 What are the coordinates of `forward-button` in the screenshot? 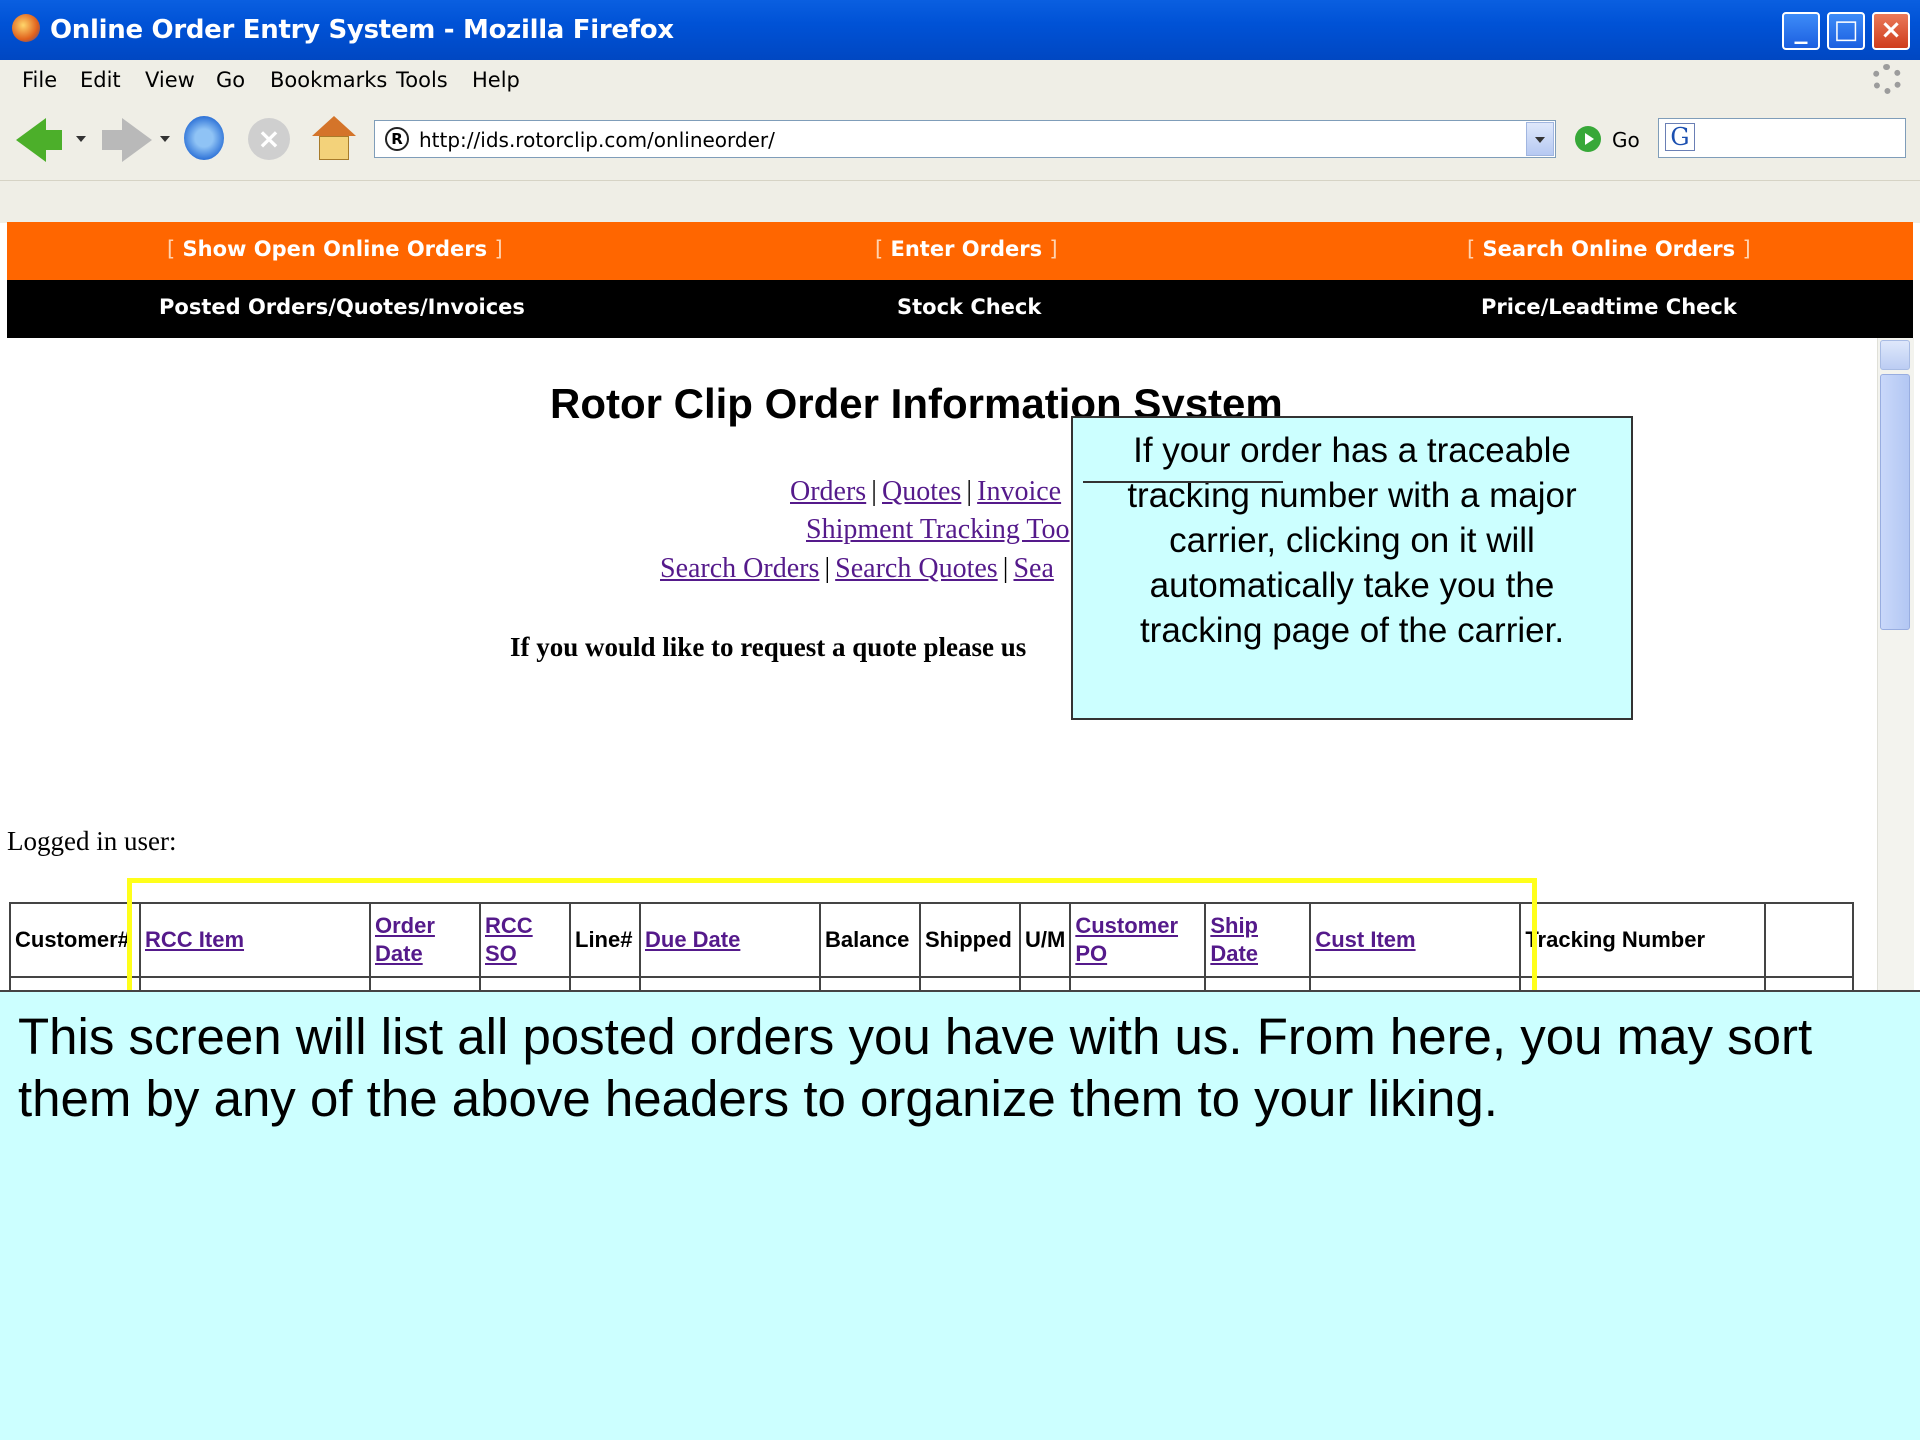 It's located at (113, 140).